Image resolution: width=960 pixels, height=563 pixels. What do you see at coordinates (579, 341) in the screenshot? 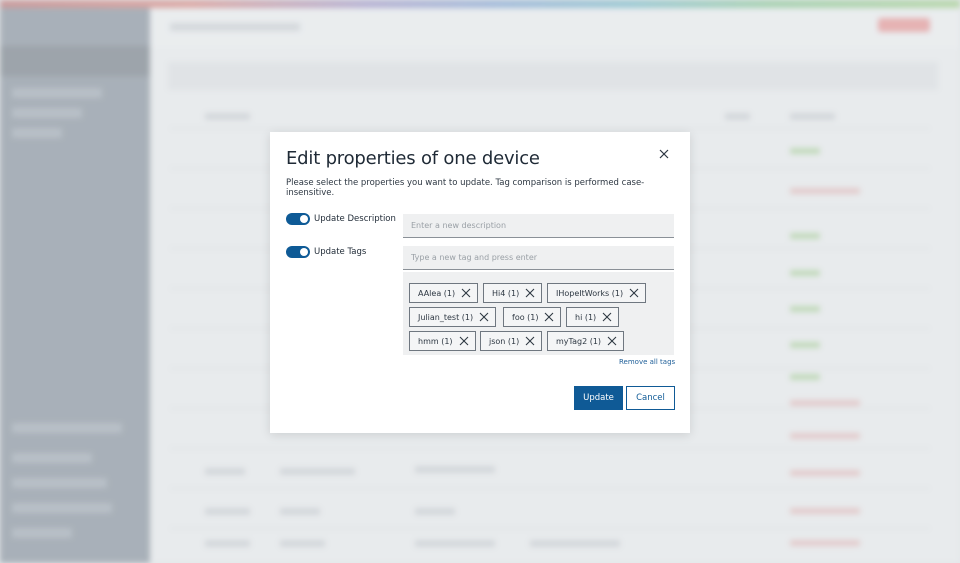
I see `tag-label: myTag2 (1)` at bounding box center [579, 341].